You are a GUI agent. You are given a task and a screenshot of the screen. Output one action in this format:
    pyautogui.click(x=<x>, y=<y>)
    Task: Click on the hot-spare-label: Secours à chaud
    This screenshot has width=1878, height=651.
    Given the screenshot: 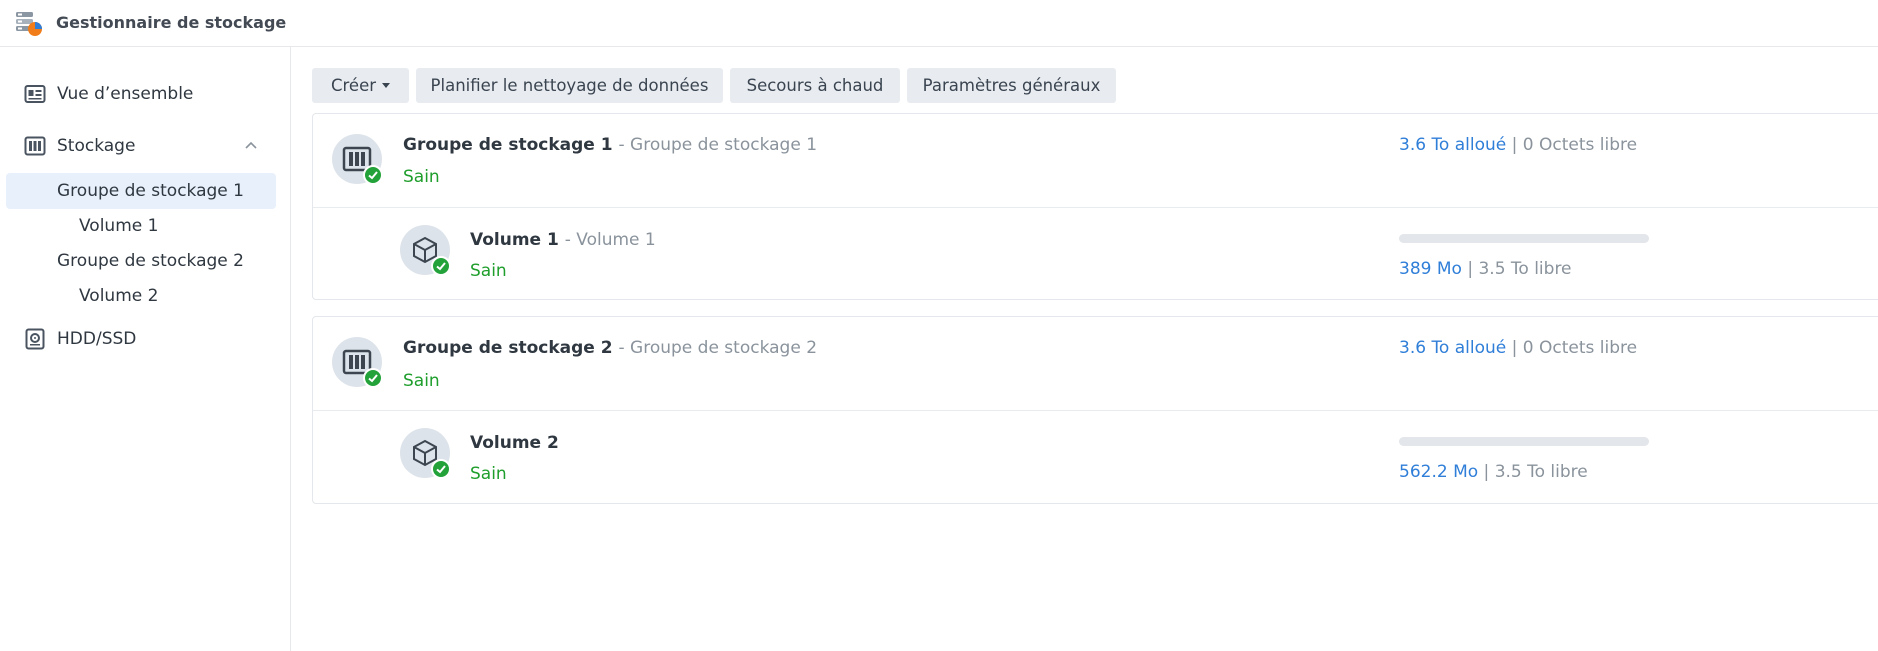 What is the action you would take?
    pyautogui.click(x=815, y=85)
    